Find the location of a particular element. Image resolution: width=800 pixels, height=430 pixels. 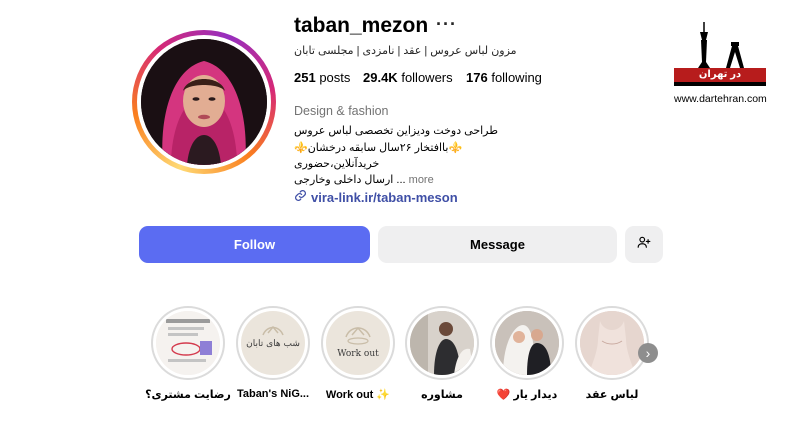

follow-button: Follow is located at coordinates (254, 244).